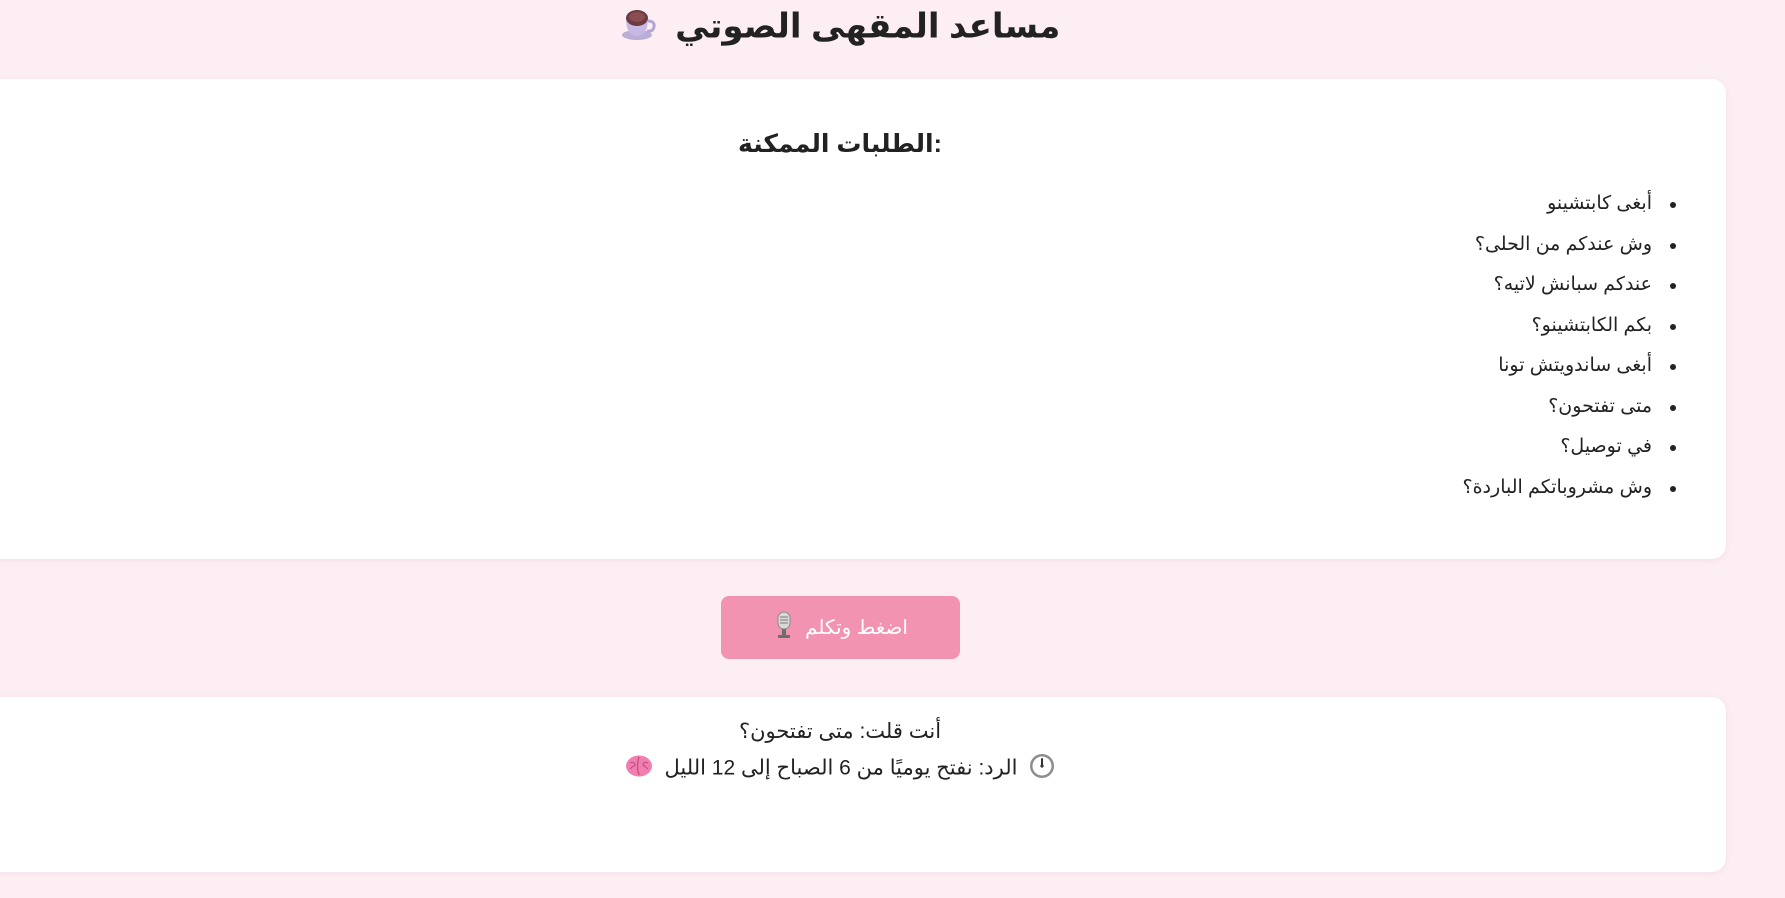 This screenshot has height=898, width=1785. I want to click on push-to-talk-button: اضغط وتكلم, so click(840, 627).